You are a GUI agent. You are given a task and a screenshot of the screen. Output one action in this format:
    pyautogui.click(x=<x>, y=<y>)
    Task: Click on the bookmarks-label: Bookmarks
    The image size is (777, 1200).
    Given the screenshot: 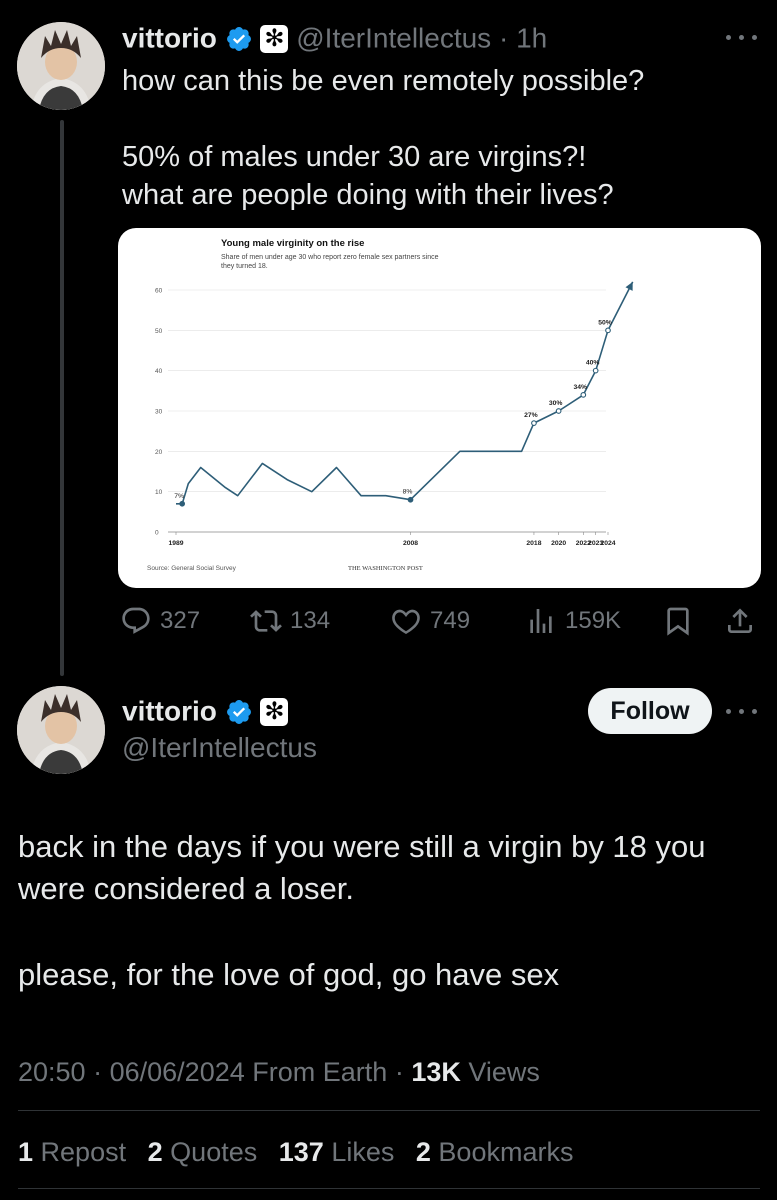 What is the action you would take?
    pyautogui.click(x=506, y=1152)
    